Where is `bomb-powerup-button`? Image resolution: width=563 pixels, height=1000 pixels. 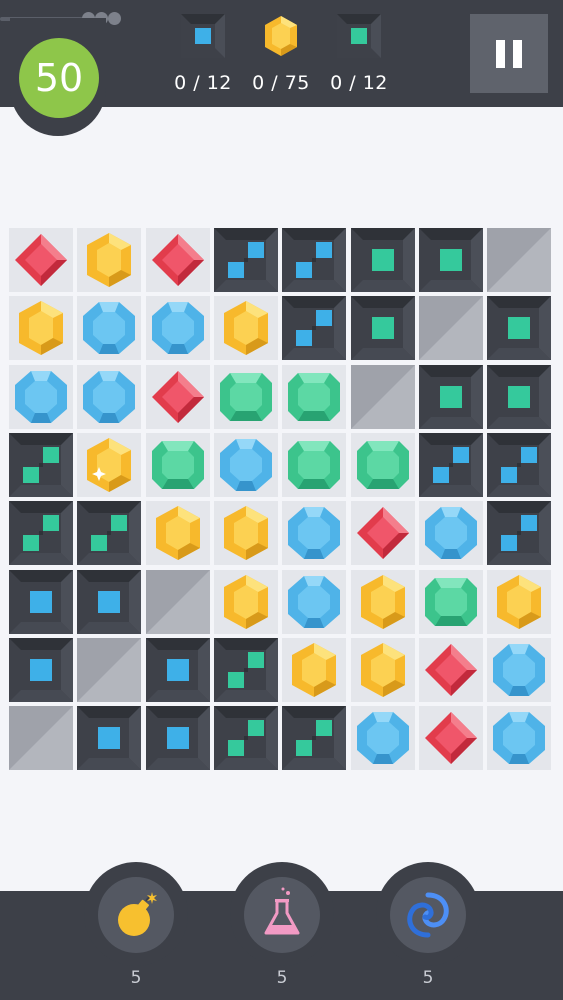 bomb-powerup-button is located at coordinates (136, 915).